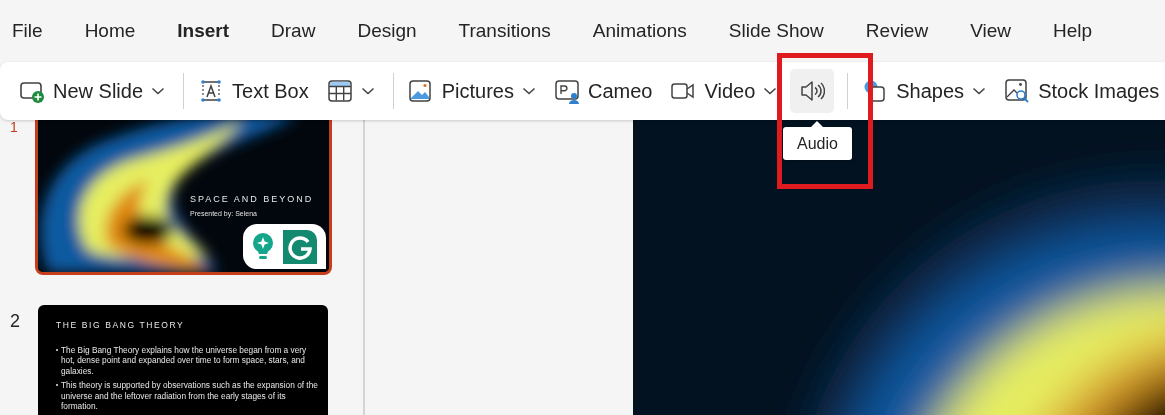  What do you see at coordinates (14, 127) in the screenshot?
I see `slide-number: 1` at bounding box center [14, 127].